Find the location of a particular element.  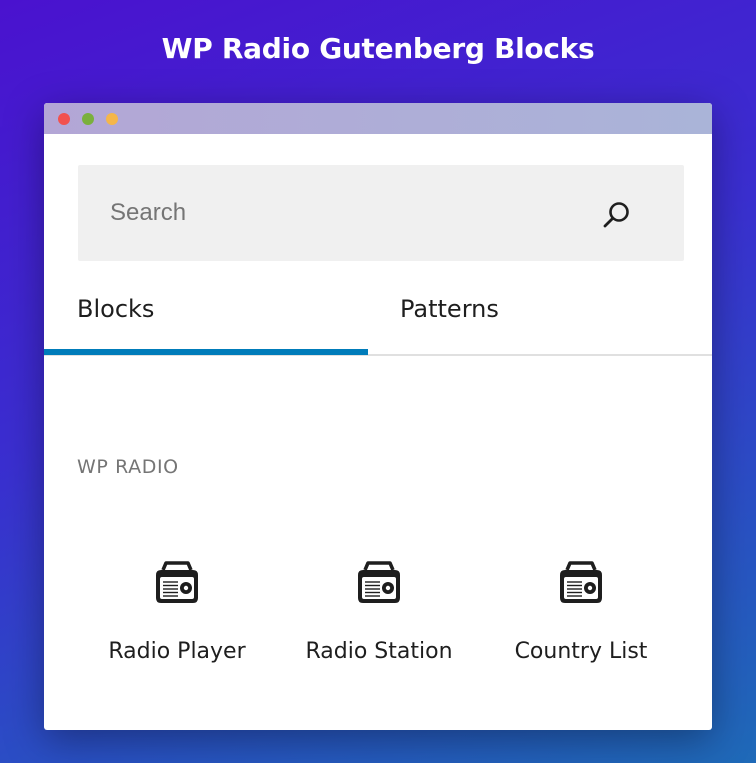

block-label: Country List is located at coordinates (581, 651).